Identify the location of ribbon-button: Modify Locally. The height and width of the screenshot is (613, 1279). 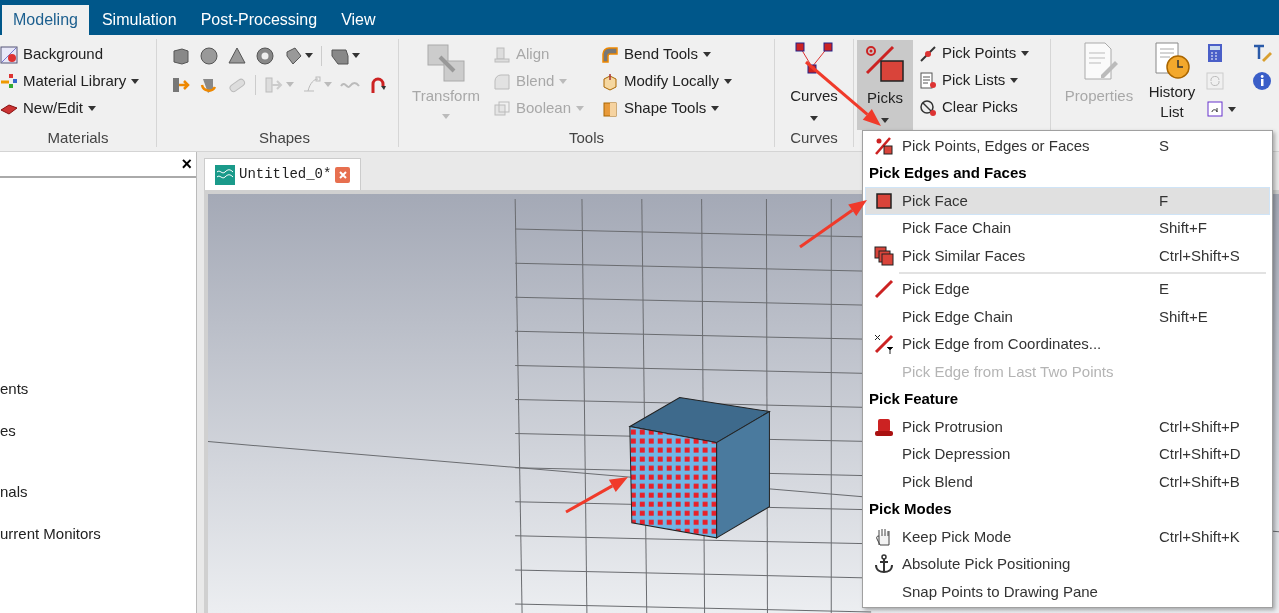
(667, 81).